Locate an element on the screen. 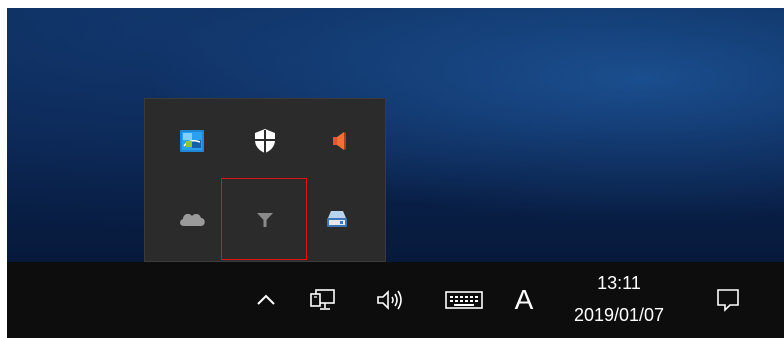 The height and width of the screenshot is (338, 784). chevron-up-icon is located at coordinates (266, 300).